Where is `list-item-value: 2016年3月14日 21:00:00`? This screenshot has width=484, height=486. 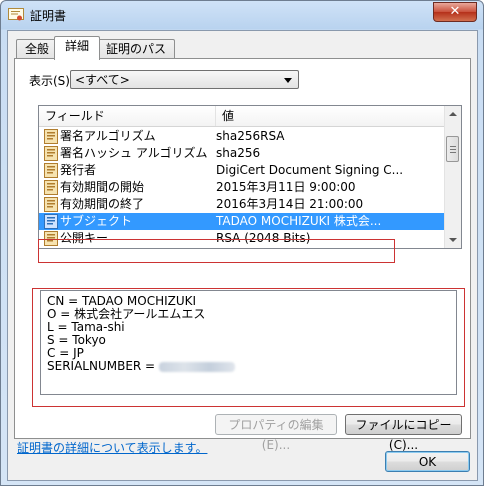 list-item-value: 2016年3月14日 21:00:00 is located at coordinates (290, 204).